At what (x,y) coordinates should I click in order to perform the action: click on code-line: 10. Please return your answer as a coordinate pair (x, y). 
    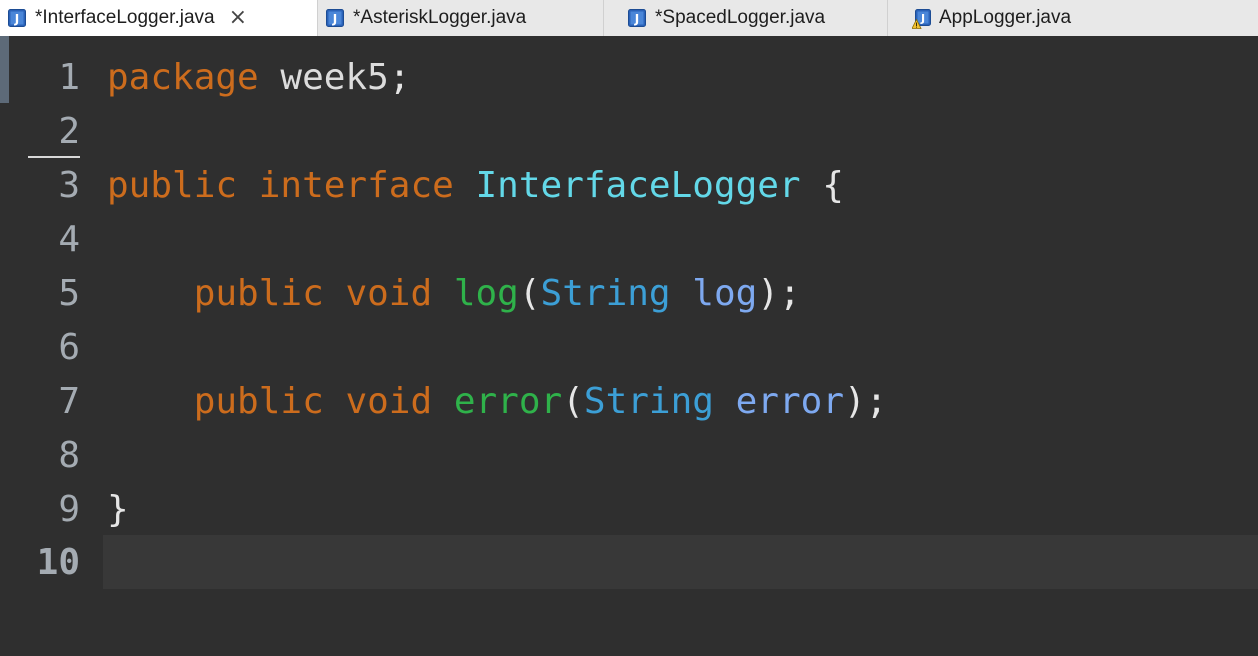
    Looking at the image, I should click on (629, 562).